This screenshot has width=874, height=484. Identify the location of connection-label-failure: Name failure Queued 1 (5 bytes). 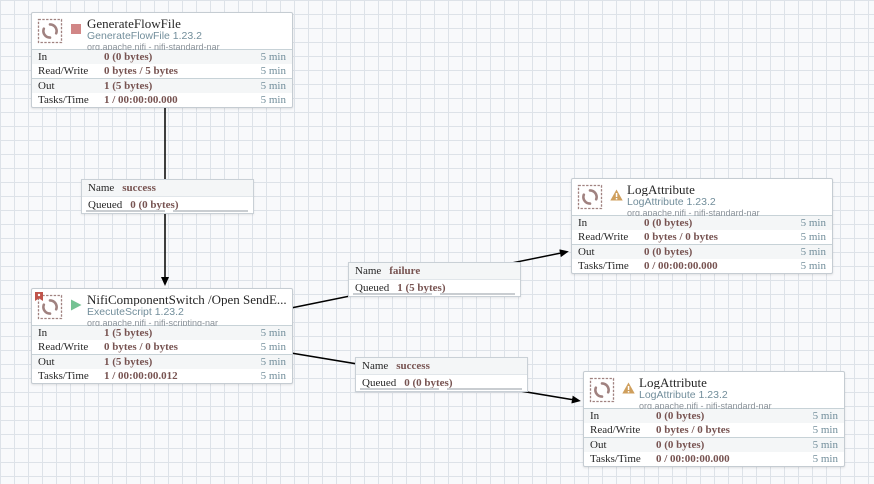
(434, 279).